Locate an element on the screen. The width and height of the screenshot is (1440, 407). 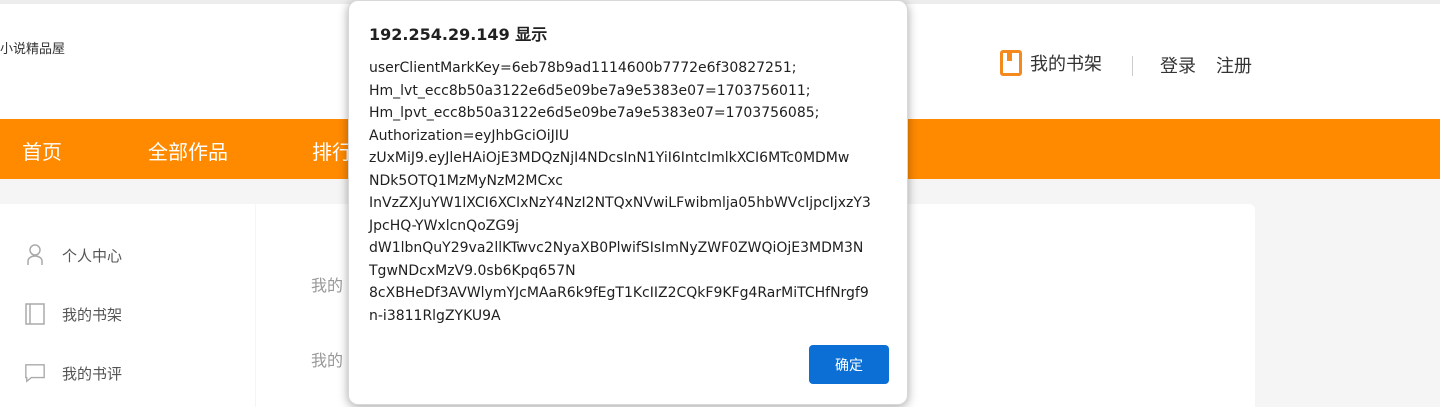
header-bookshelf-link: 我的书架 is located at coordinates (1051, 63).